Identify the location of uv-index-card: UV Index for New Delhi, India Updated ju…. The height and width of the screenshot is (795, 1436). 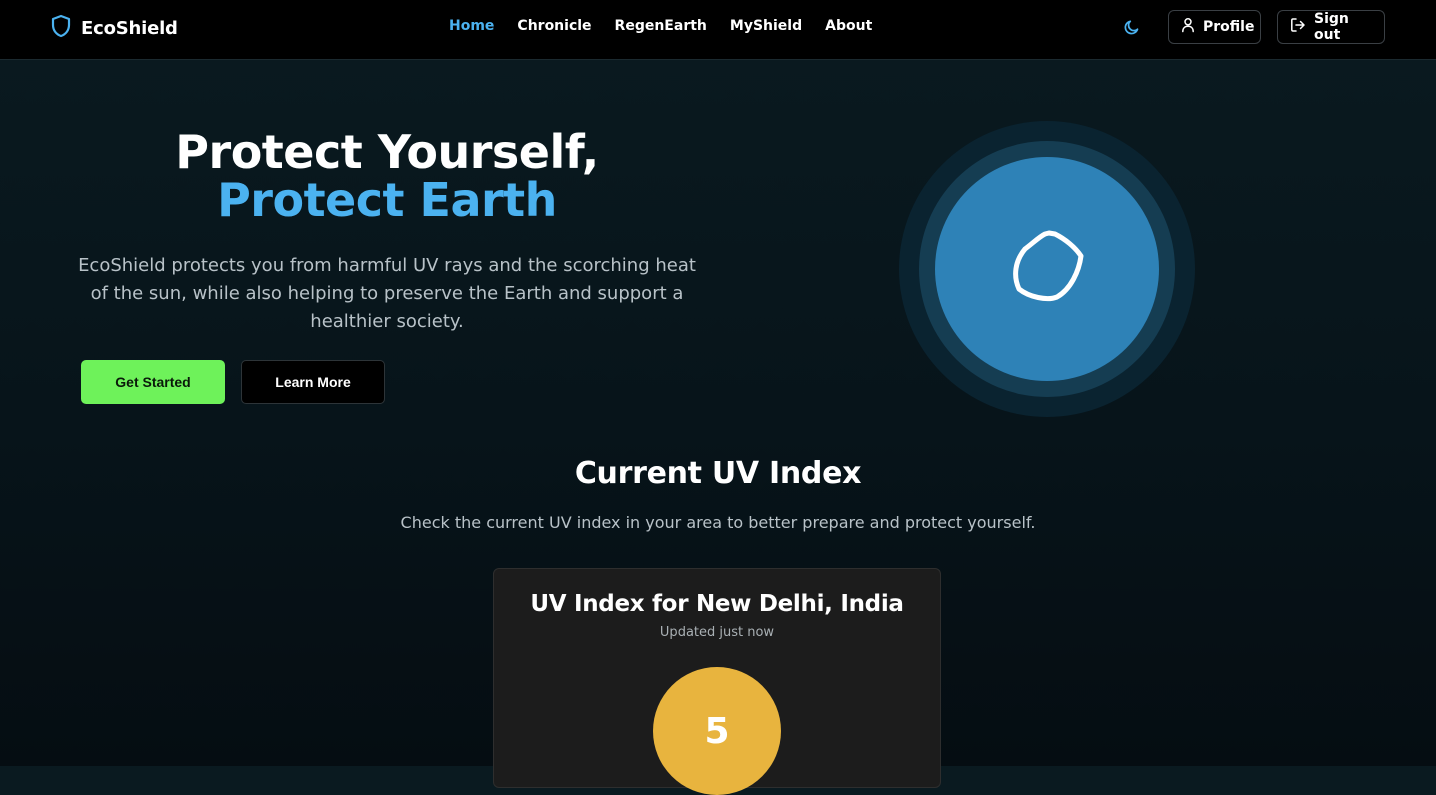
(717, 681).